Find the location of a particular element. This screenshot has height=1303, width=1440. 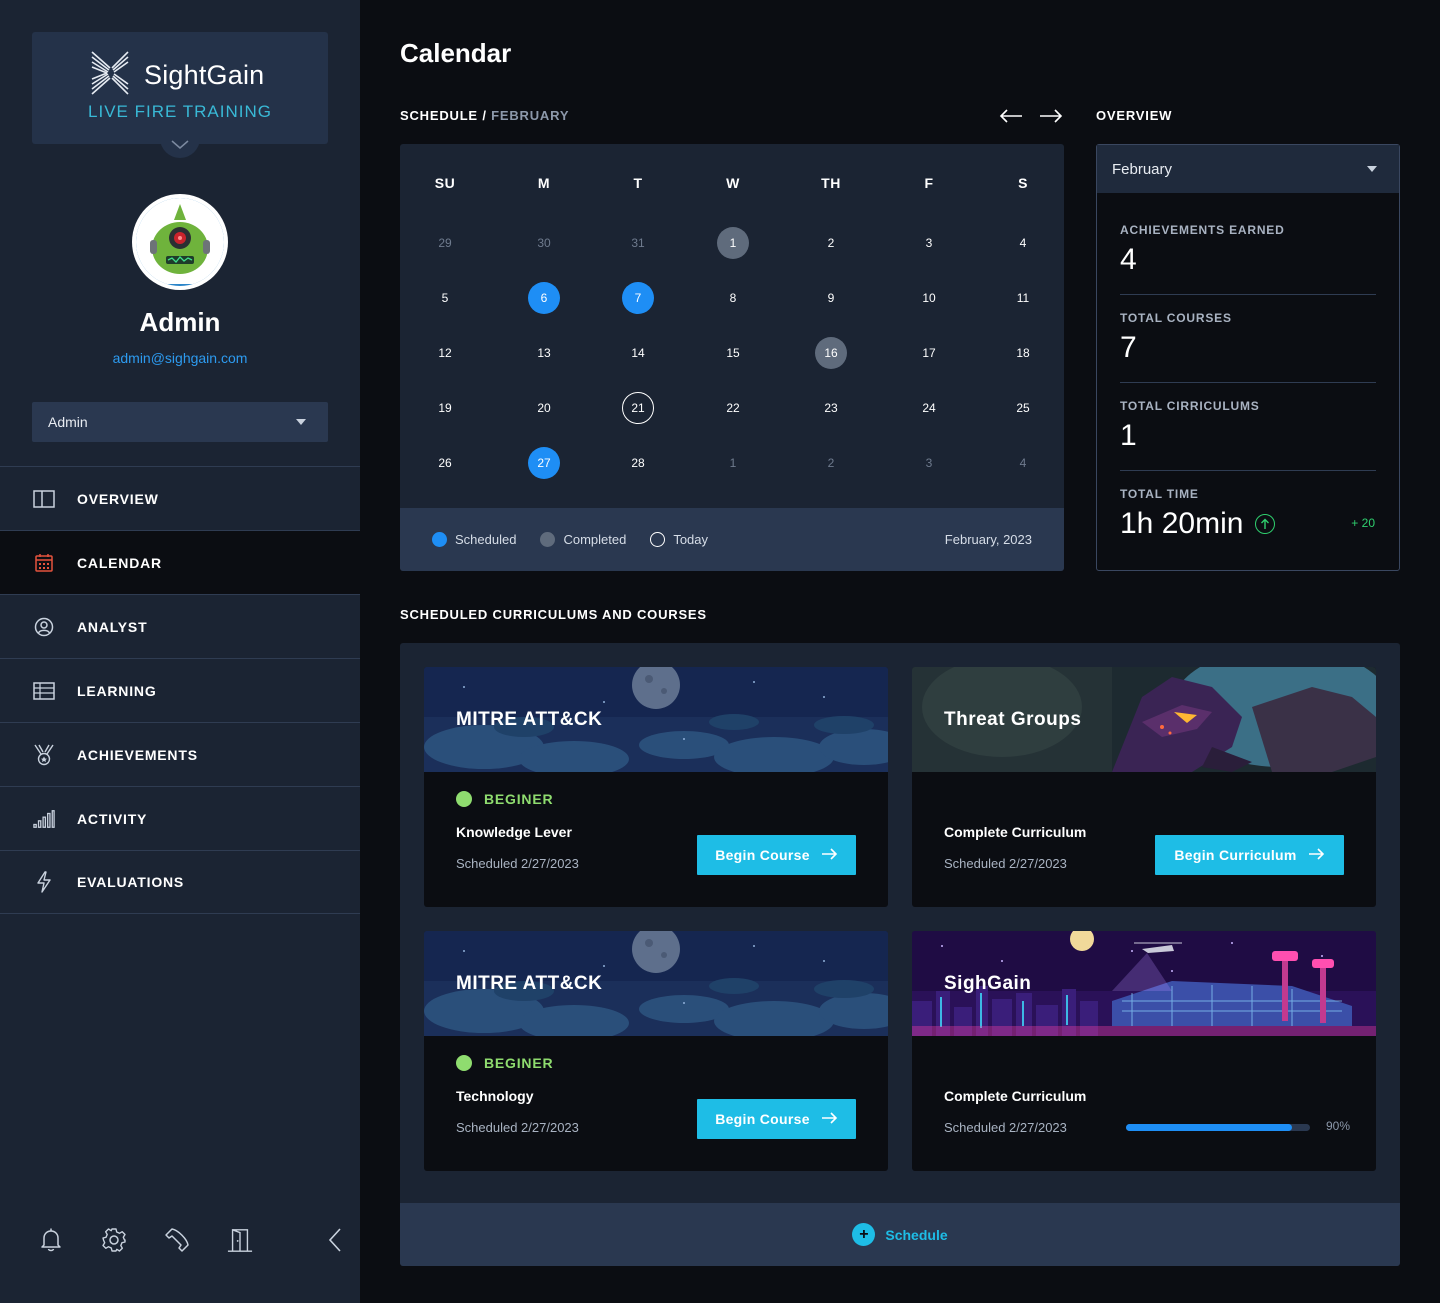

robot-avatar-icon is located at coordinates (180, 242).